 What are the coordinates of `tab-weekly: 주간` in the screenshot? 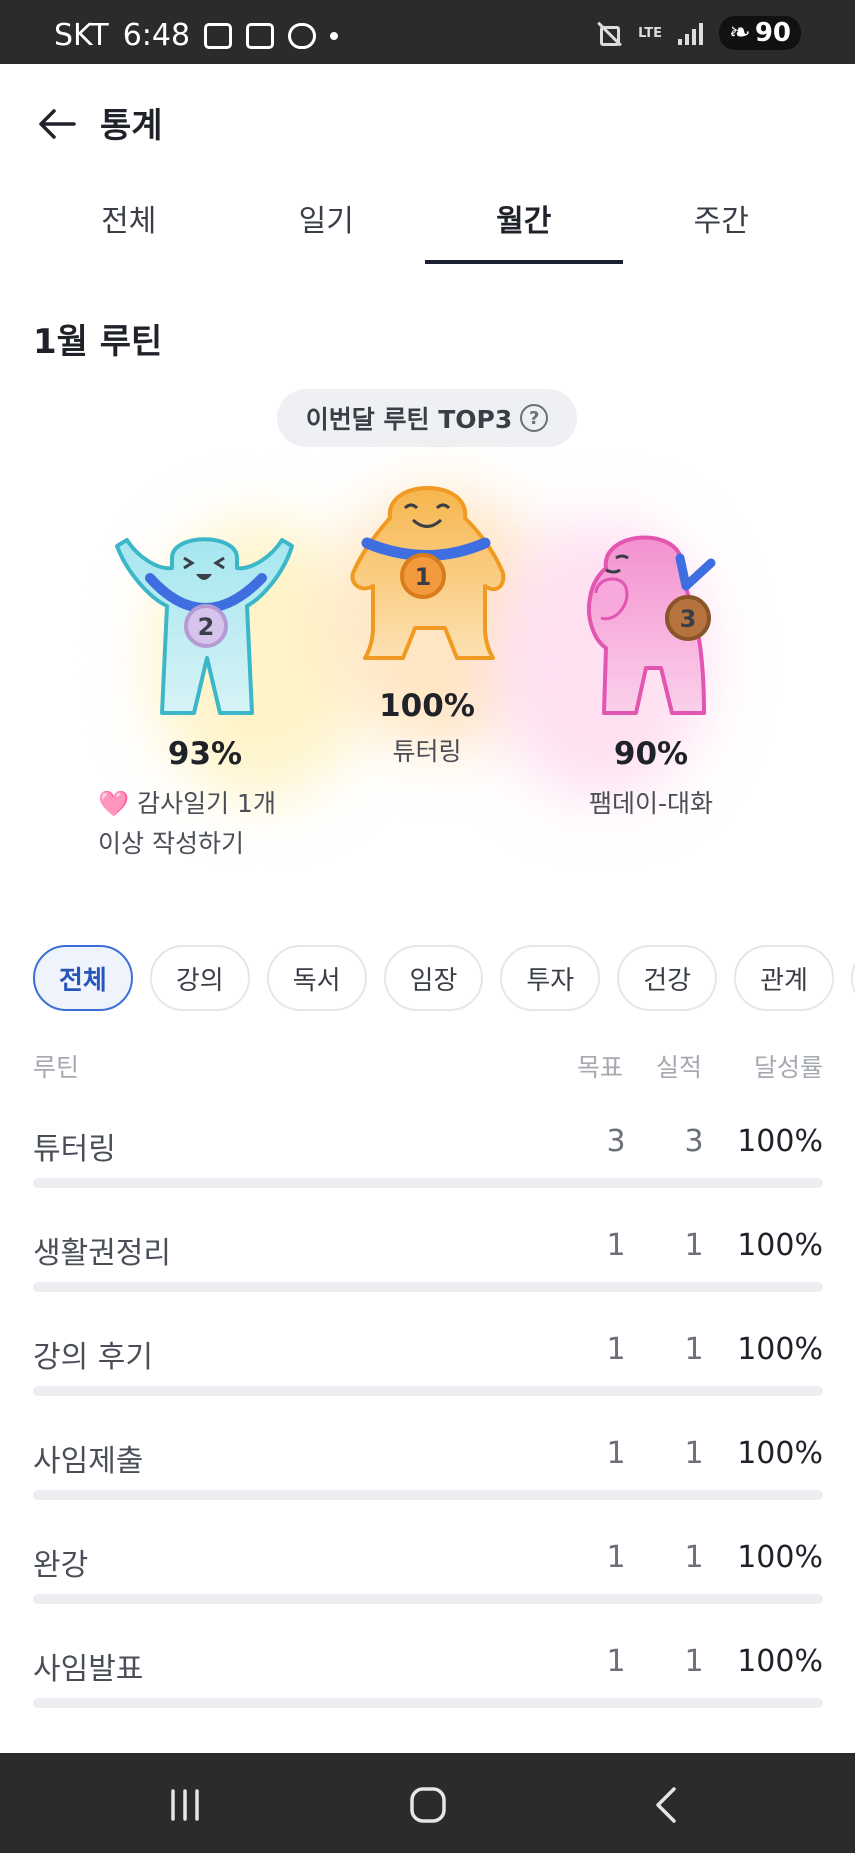 It's located at (722, 225).